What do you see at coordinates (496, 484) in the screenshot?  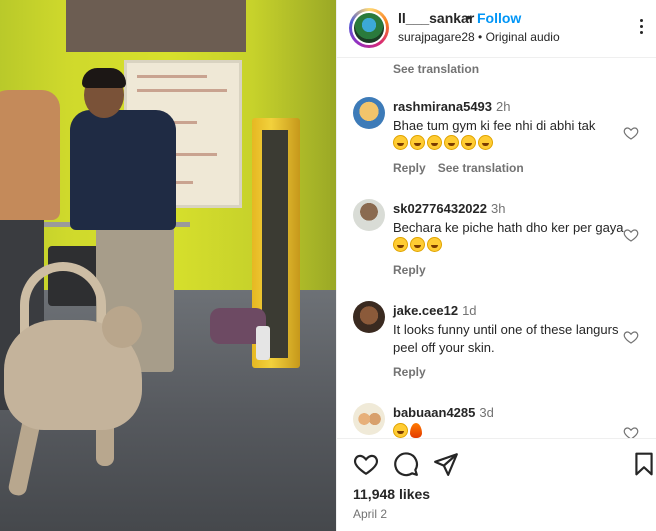 I see `post-actions-bar: 11,948 likes April 2` at bounding box center [496, 484].